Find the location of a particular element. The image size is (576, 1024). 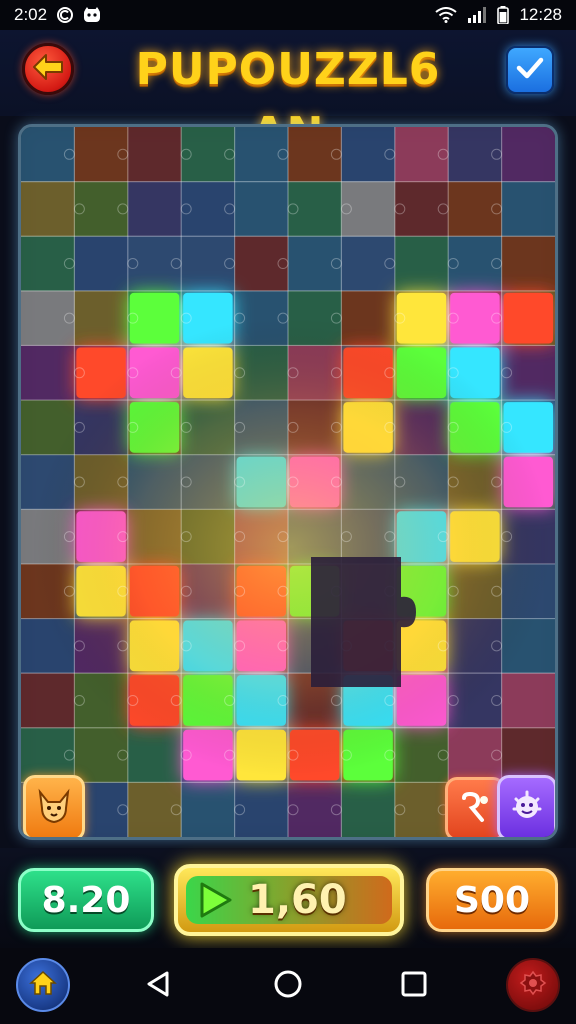

action-bar: 8.20 1,60 S00 is located at coordinates (288, 898).